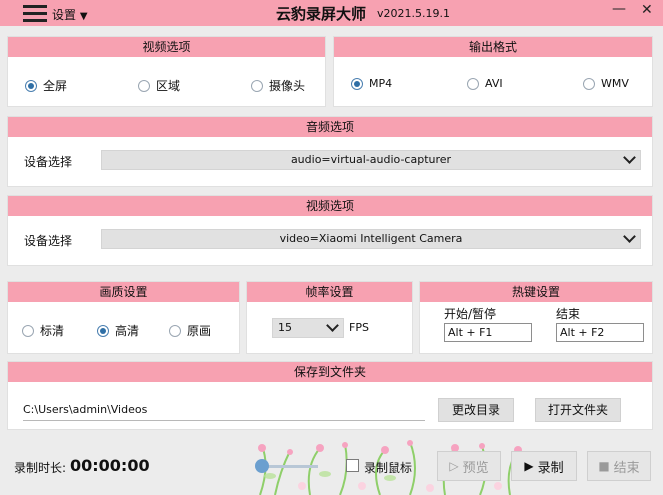 This screenshot has height=495, width=663. I want to click on radio-region: 区域, so click(159, 85).